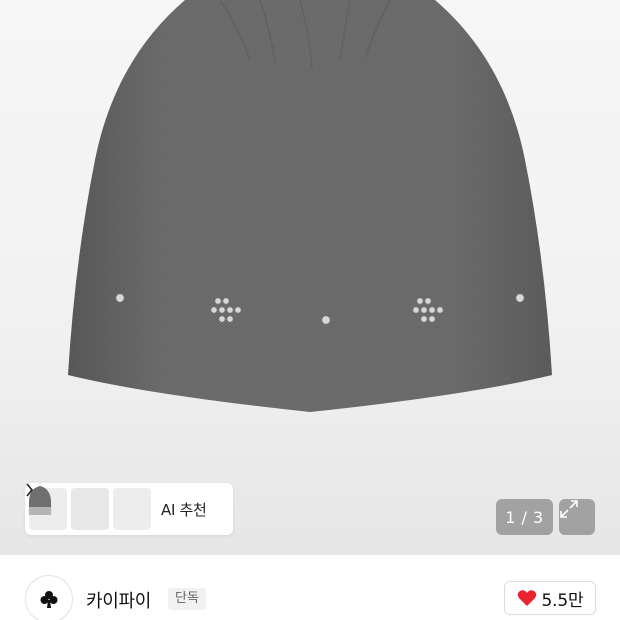 This screenshot has width=620, height=620. I want to click on image-pager: 1 / 3, so click(524, 517).